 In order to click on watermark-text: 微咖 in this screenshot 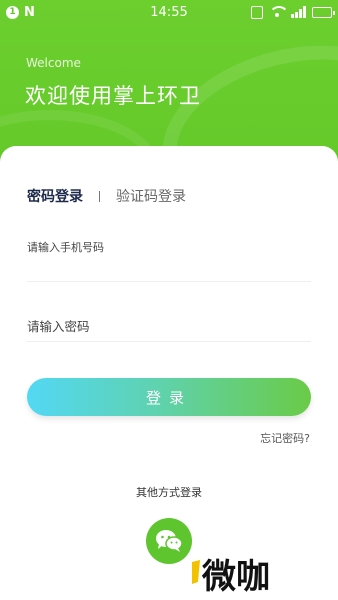, I will do `click(235, 576)`.